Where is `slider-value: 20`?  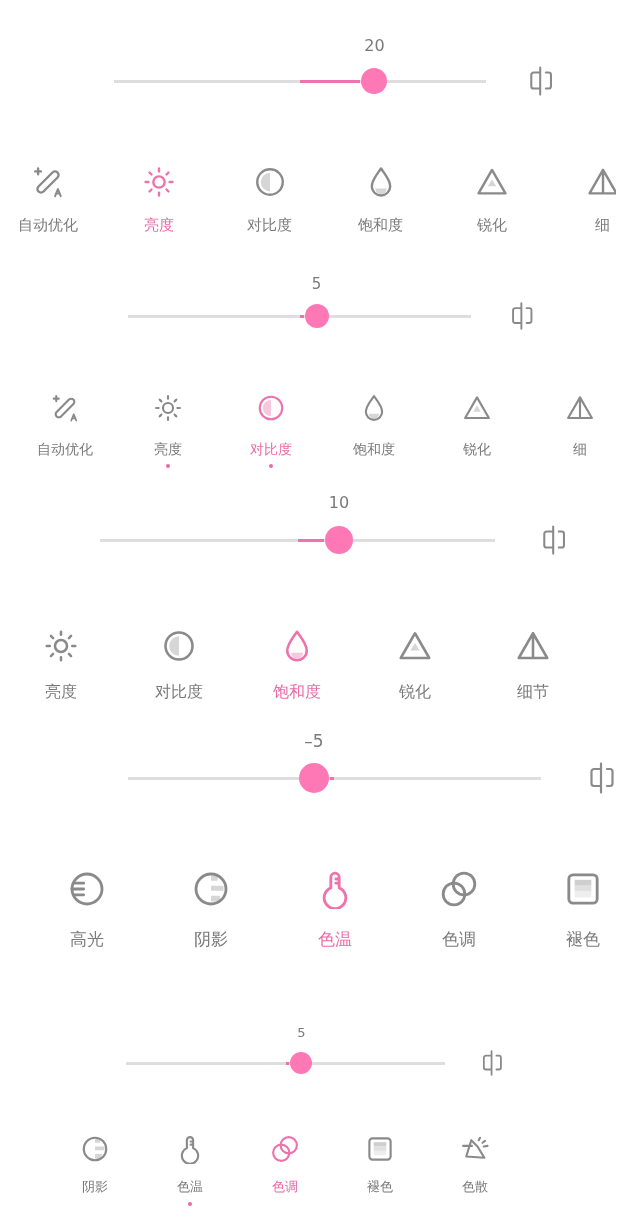 slider-value: 20 is located at coordinates (374, 46).